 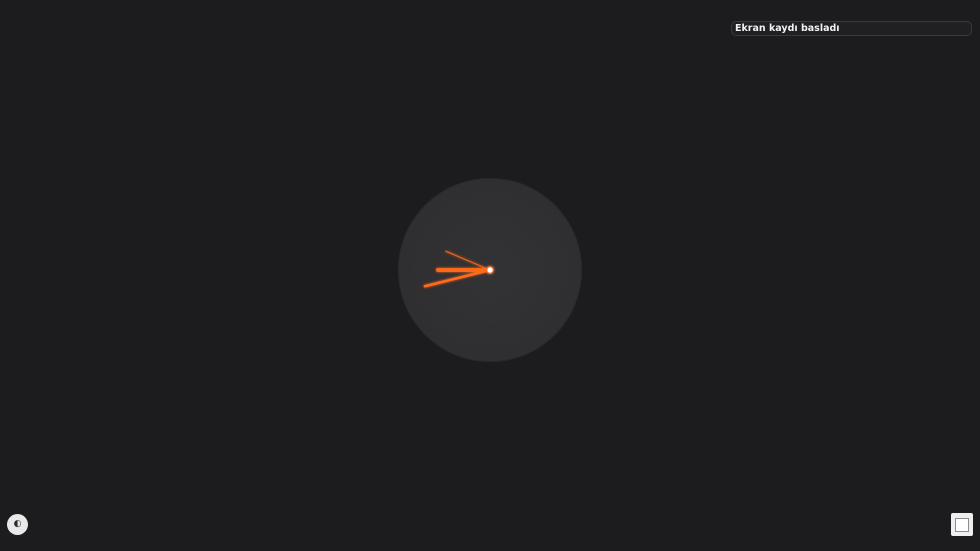 What do you see at coordinates (787, 28) in the screenshot?
I see `notification-text: Ekran kaydı basladı` at bounding box center [787, 28].